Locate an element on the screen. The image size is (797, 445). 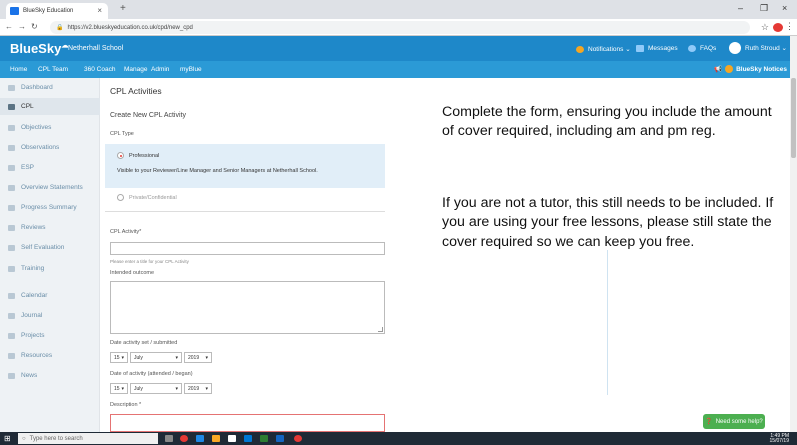
user-name: Ruth Stroud ⌄ is located at coordinates (766, 48).